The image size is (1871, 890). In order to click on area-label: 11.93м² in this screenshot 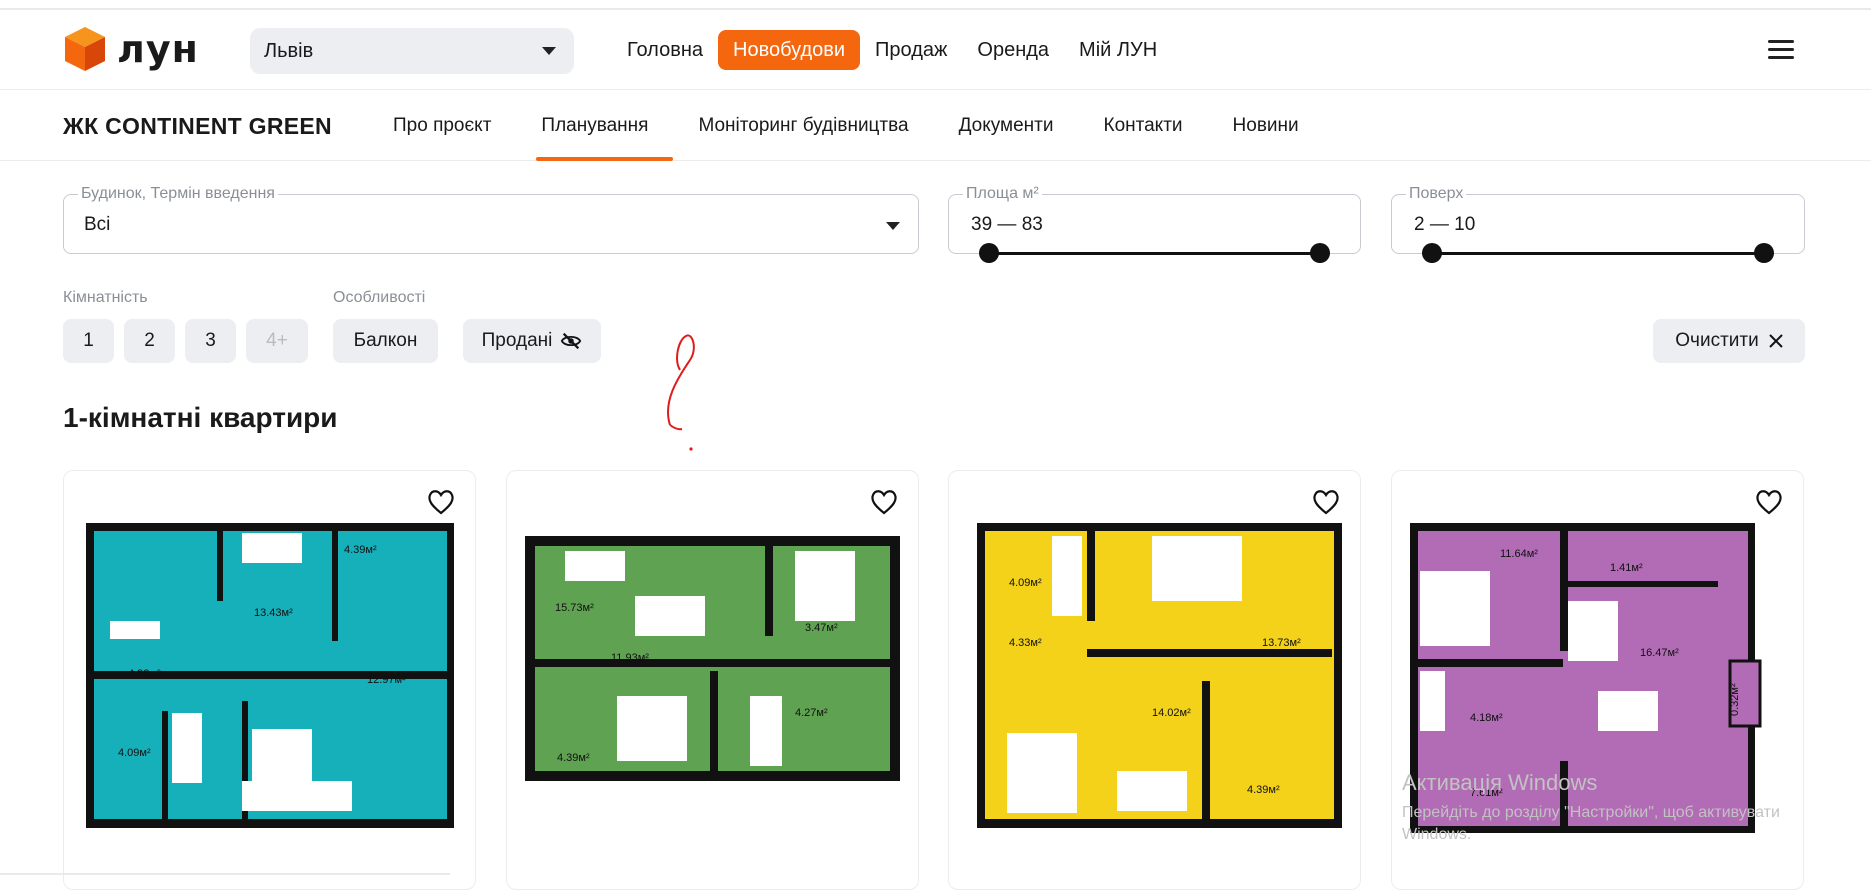, I will do `click(630, 658)`.